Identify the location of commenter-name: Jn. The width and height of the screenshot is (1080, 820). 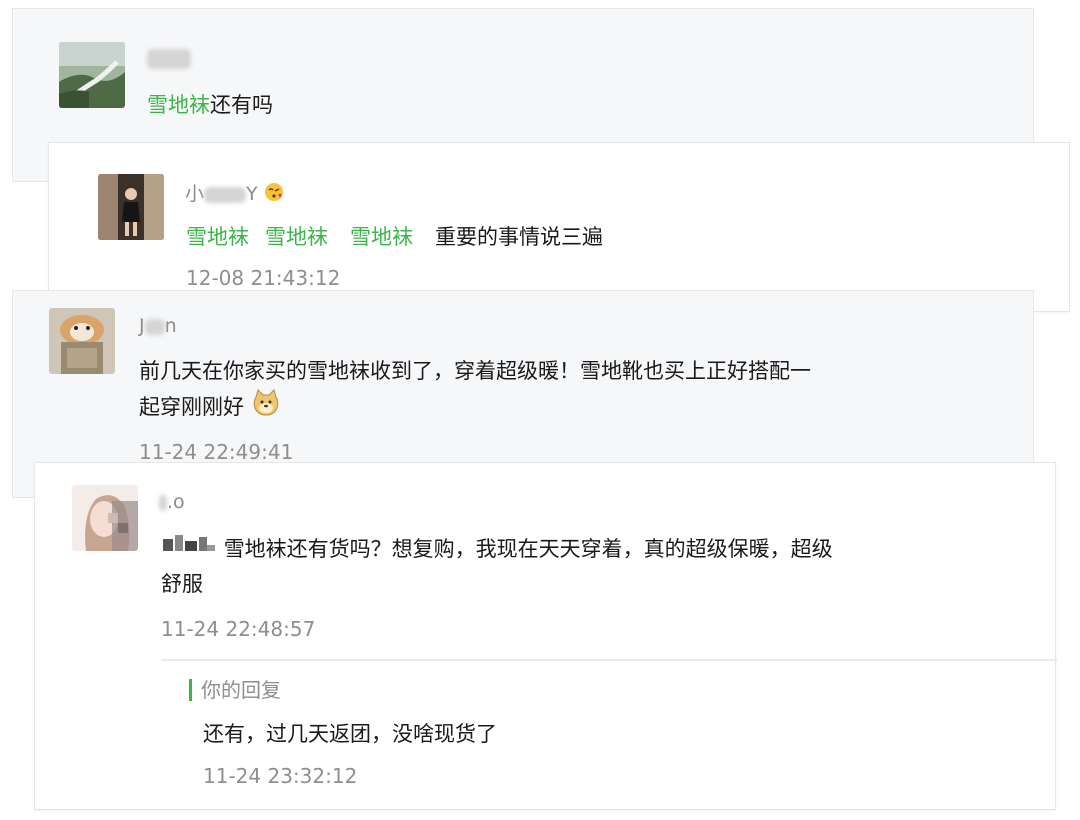
(158, 326).